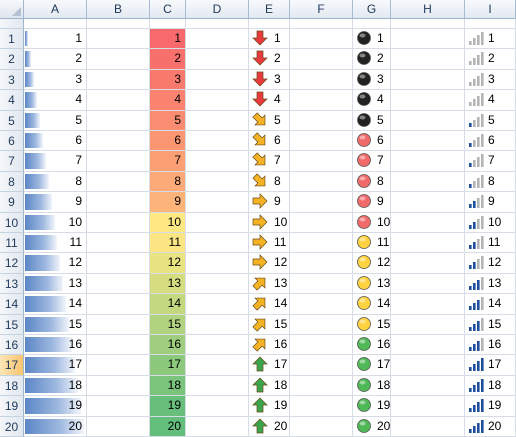 This screenshot has width=516, height=437. What do you see at coordinates (269, 304) in the screenshot?
I see `cell-e14: 14` at bounding box center [269, 304].